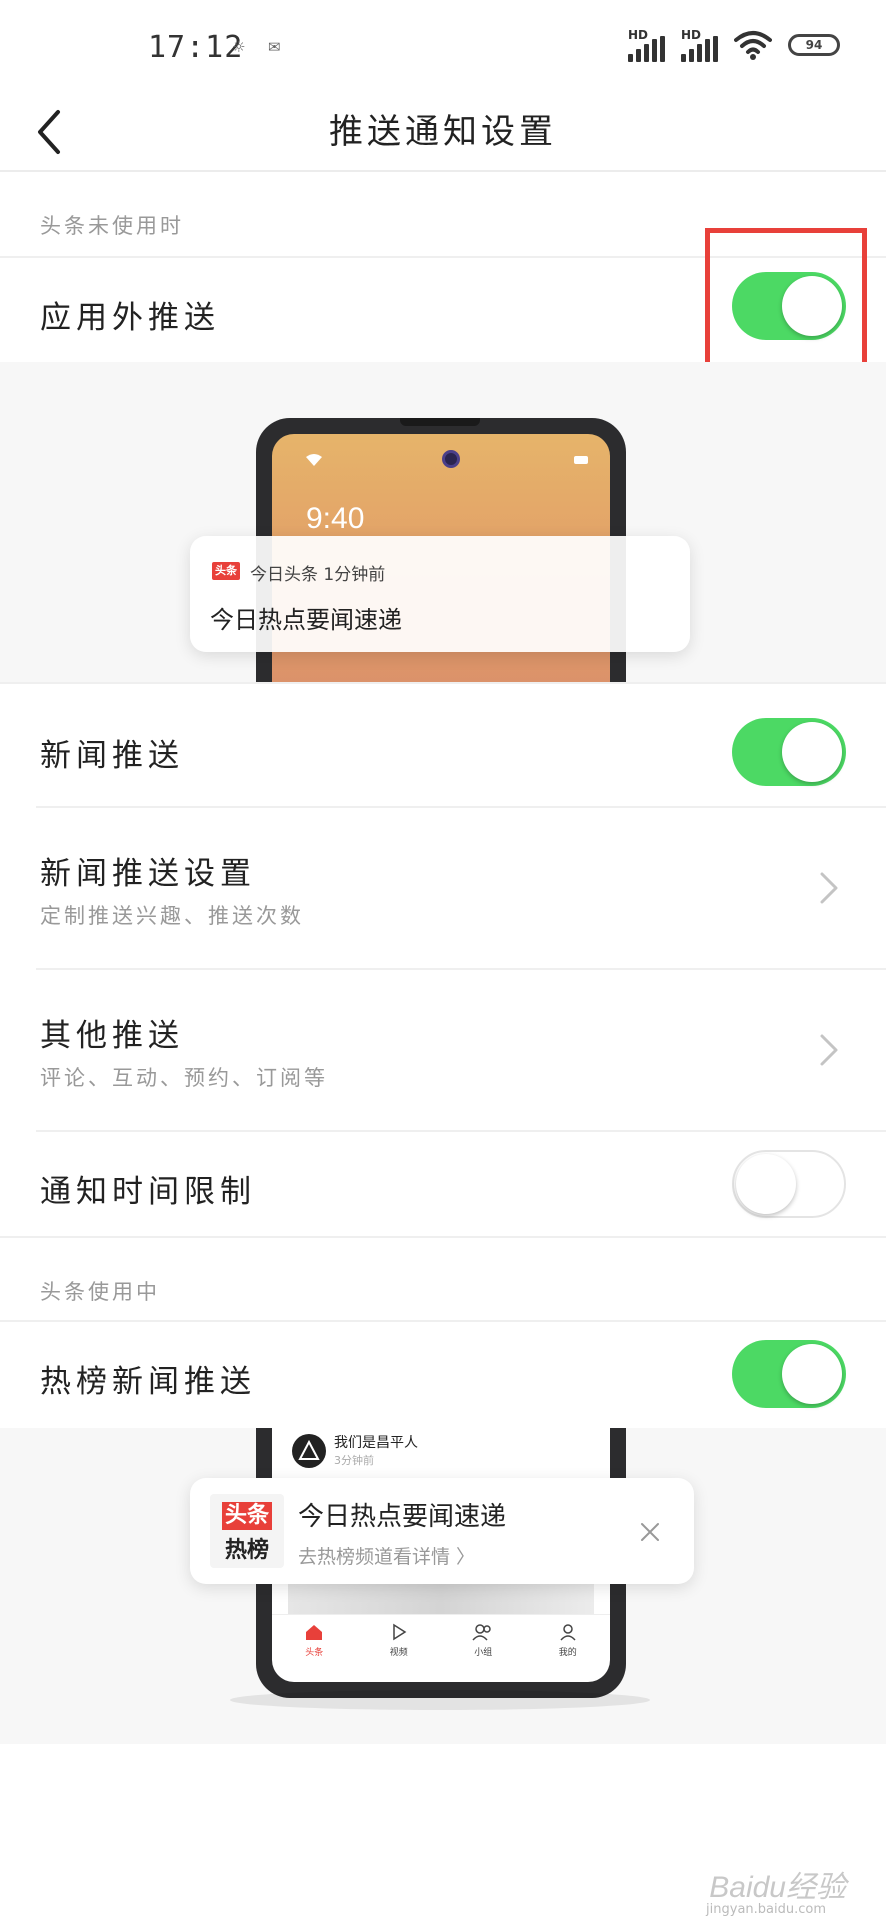 This screenshot has height=1920, width=886. Describe the element at coordinates (440, 1700) in the screenshot. I see `phone-shadow` at that location.